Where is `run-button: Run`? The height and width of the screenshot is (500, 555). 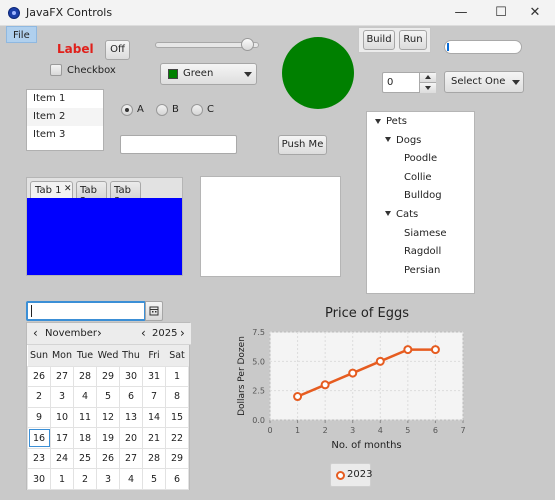
run-button: Run is located at coordinates (413, 40).